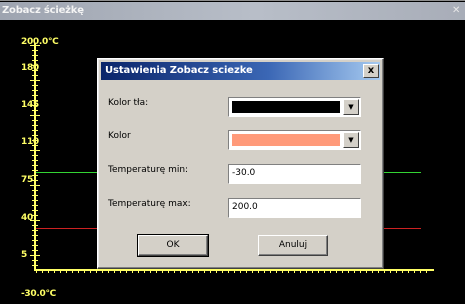 The width and height of the screenshot is (465, 304). What do you see at coordinates (232, 11) in the screenshot?
I see `graph-window-titlebar: Zobacz ścieżkę ✕` at bounding box center [232, 11].